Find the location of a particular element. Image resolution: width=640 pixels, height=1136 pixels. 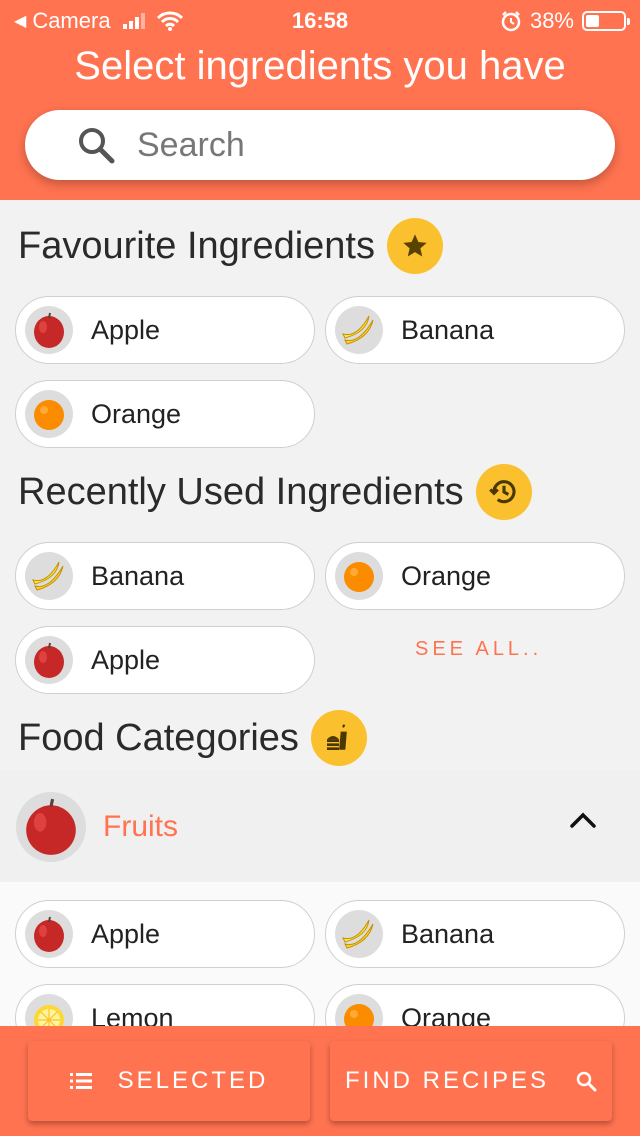

recent-chip-apple: Apple is located at coordinates (165, 660).